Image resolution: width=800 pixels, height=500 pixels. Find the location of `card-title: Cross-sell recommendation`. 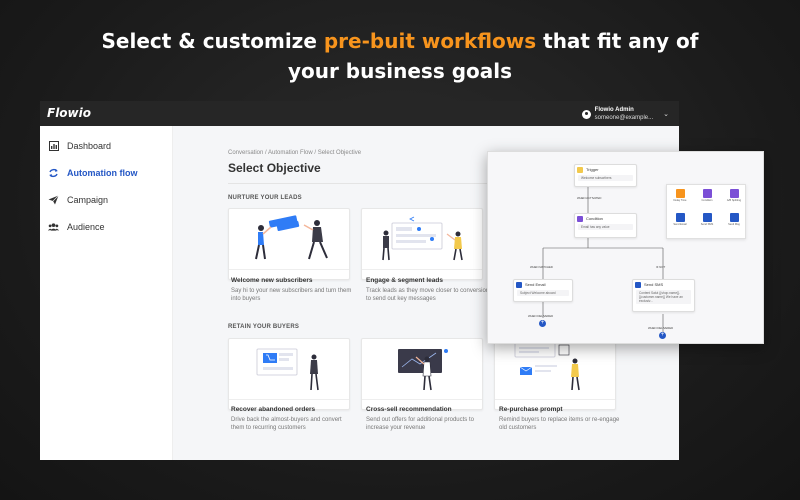

card-title: Cross-sell recommendation is located at coordinates (409, 409).